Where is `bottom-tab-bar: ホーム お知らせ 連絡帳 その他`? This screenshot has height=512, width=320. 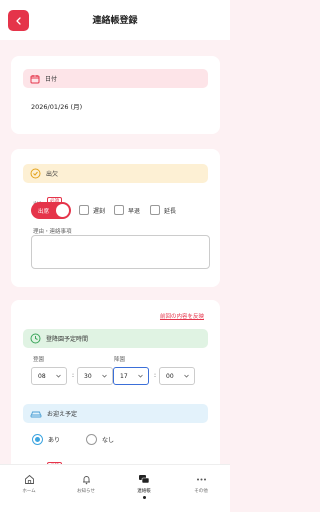
bottom-tab-bar: ホーム お知らせ 連絡帳 その他 is located at coordinates (115, 488).